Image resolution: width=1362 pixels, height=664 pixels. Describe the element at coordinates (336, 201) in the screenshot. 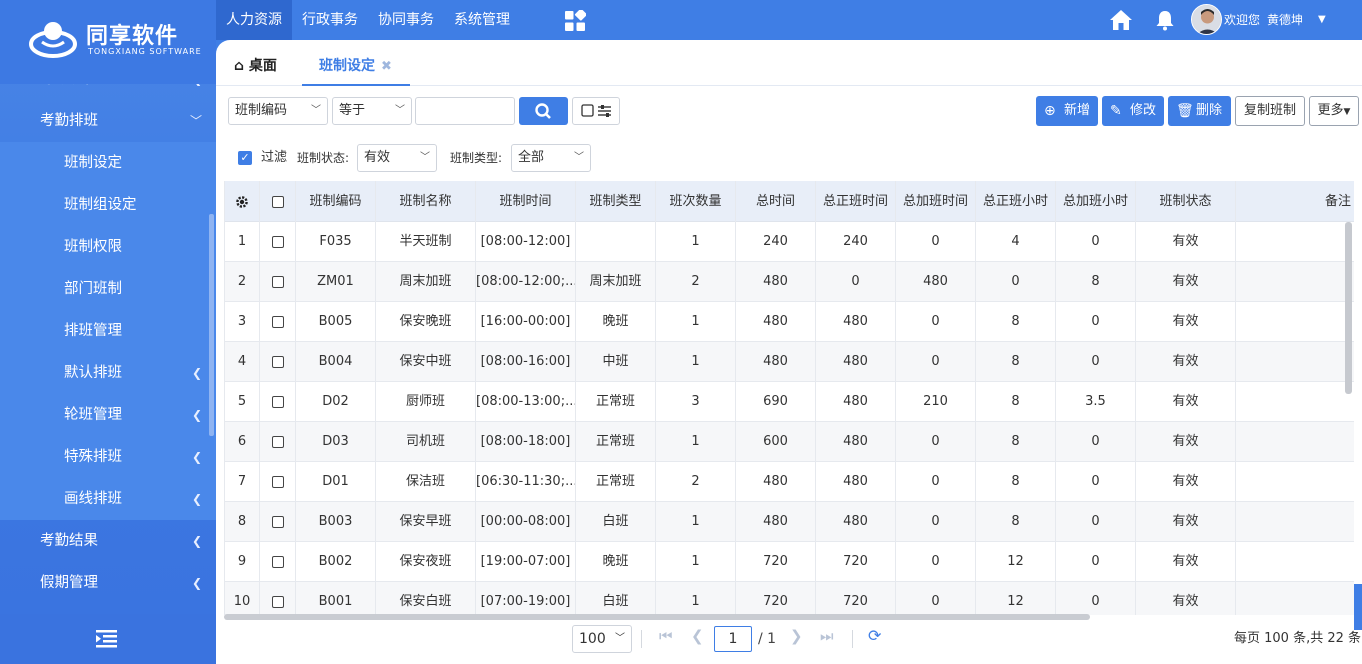

I see `column-header: 班制编码` at that location.